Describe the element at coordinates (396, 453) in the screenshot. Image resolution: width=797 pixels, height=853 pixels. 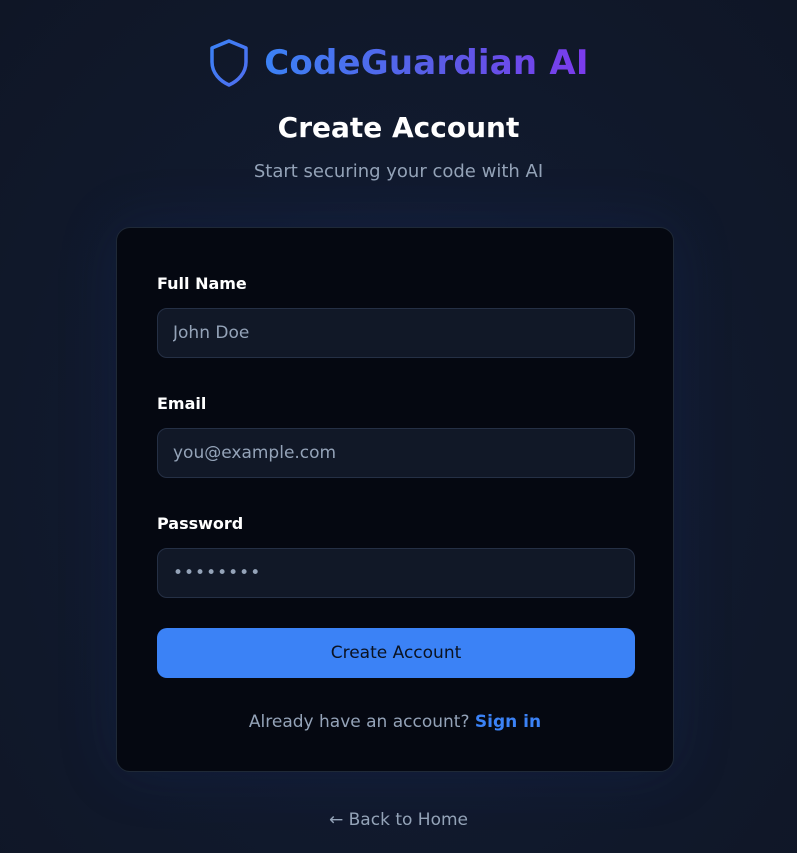
I see `email-input` at that location.